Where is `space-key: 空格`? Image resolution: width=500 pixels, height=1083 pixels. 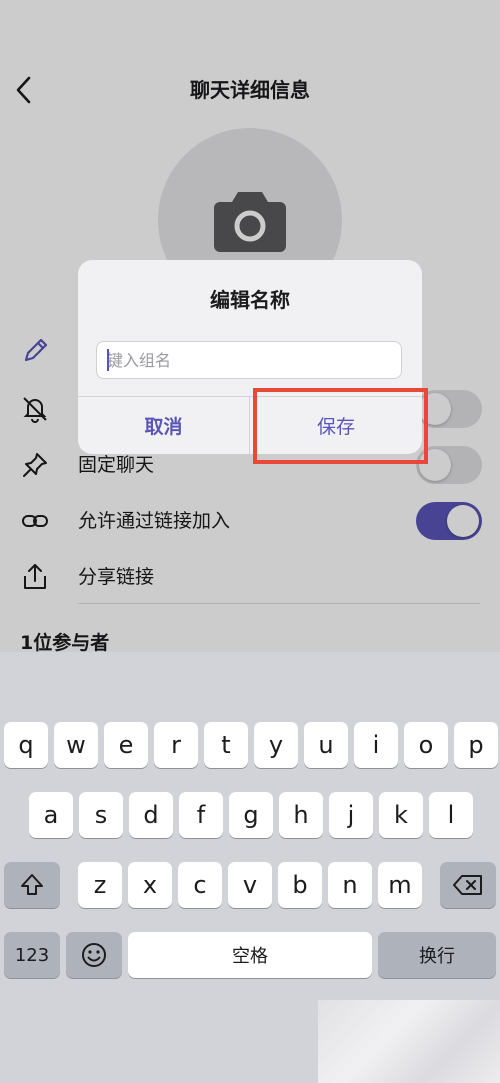
space-key: 空格 is located at coordinates (250, 955).